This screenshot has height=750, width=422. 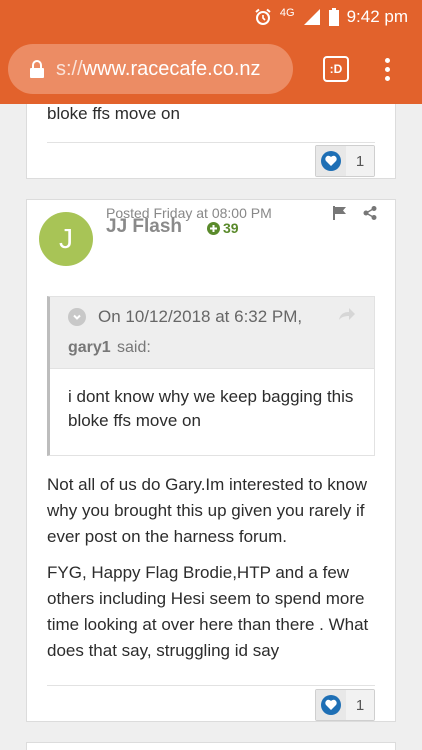 What do you see at coordinates (89, 348) in the screenshot?
I see `quote-user-link: gary1` at bounding box center [89, 348].